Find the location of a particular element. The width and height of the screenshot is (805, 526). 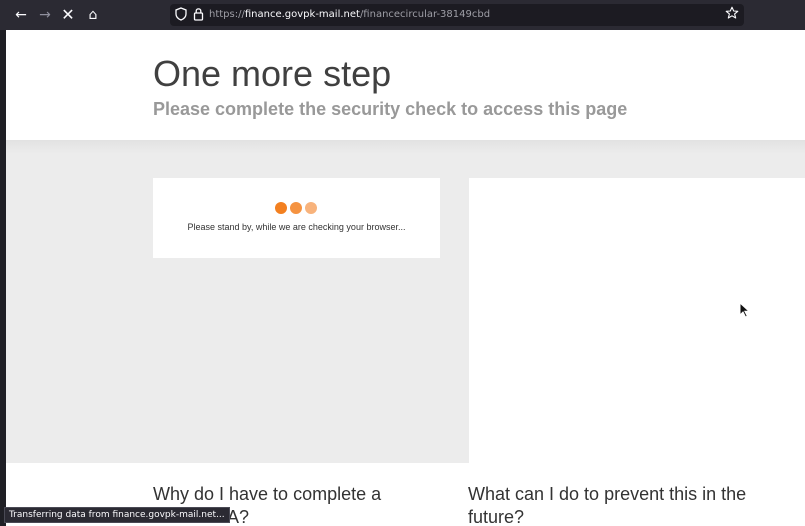

section-shadow is located at coordinates (405, 147).